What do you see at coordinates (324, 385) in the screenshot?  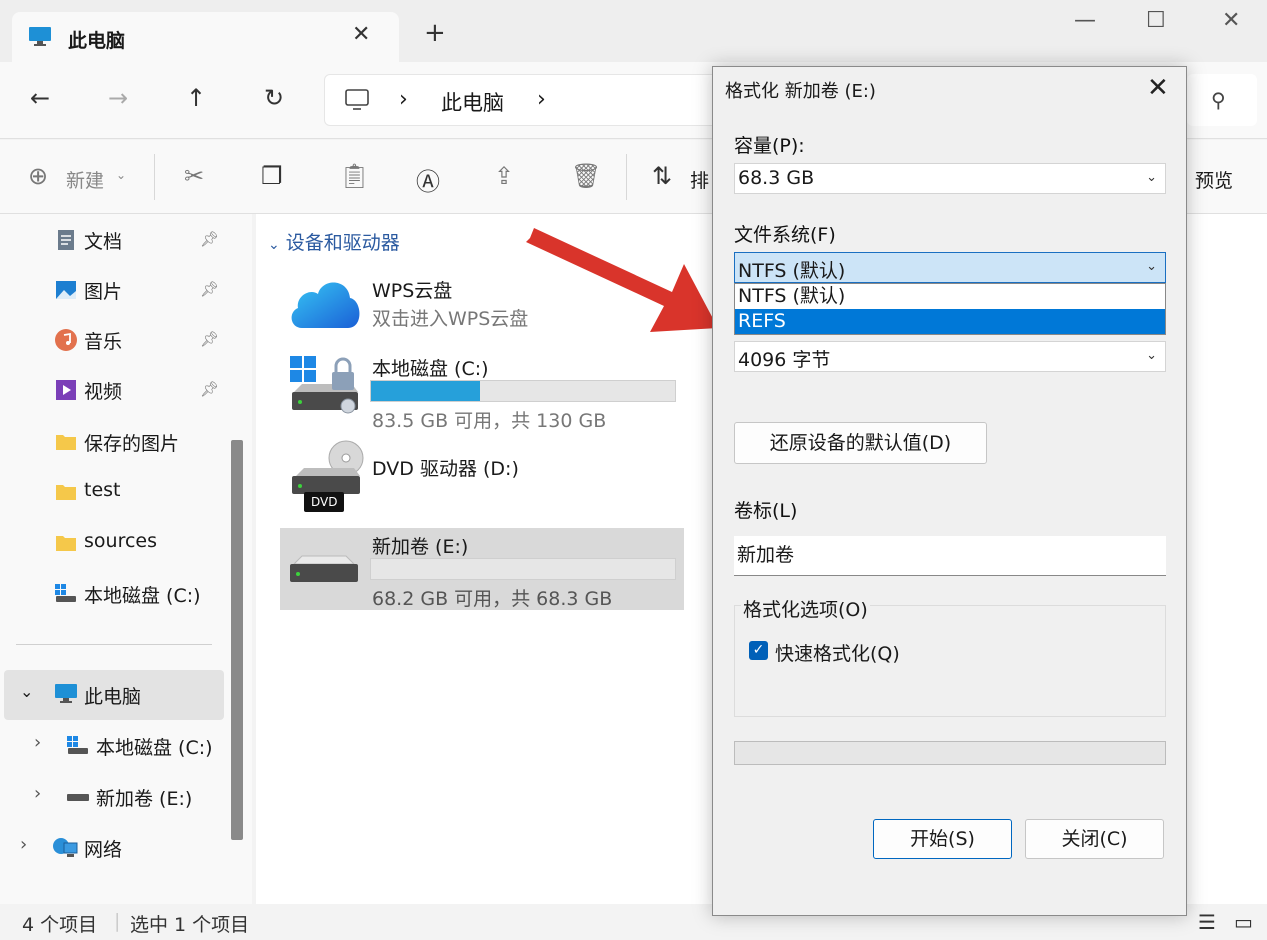 I see `system-drive-lock-icon` at bounding box center [324, 385].